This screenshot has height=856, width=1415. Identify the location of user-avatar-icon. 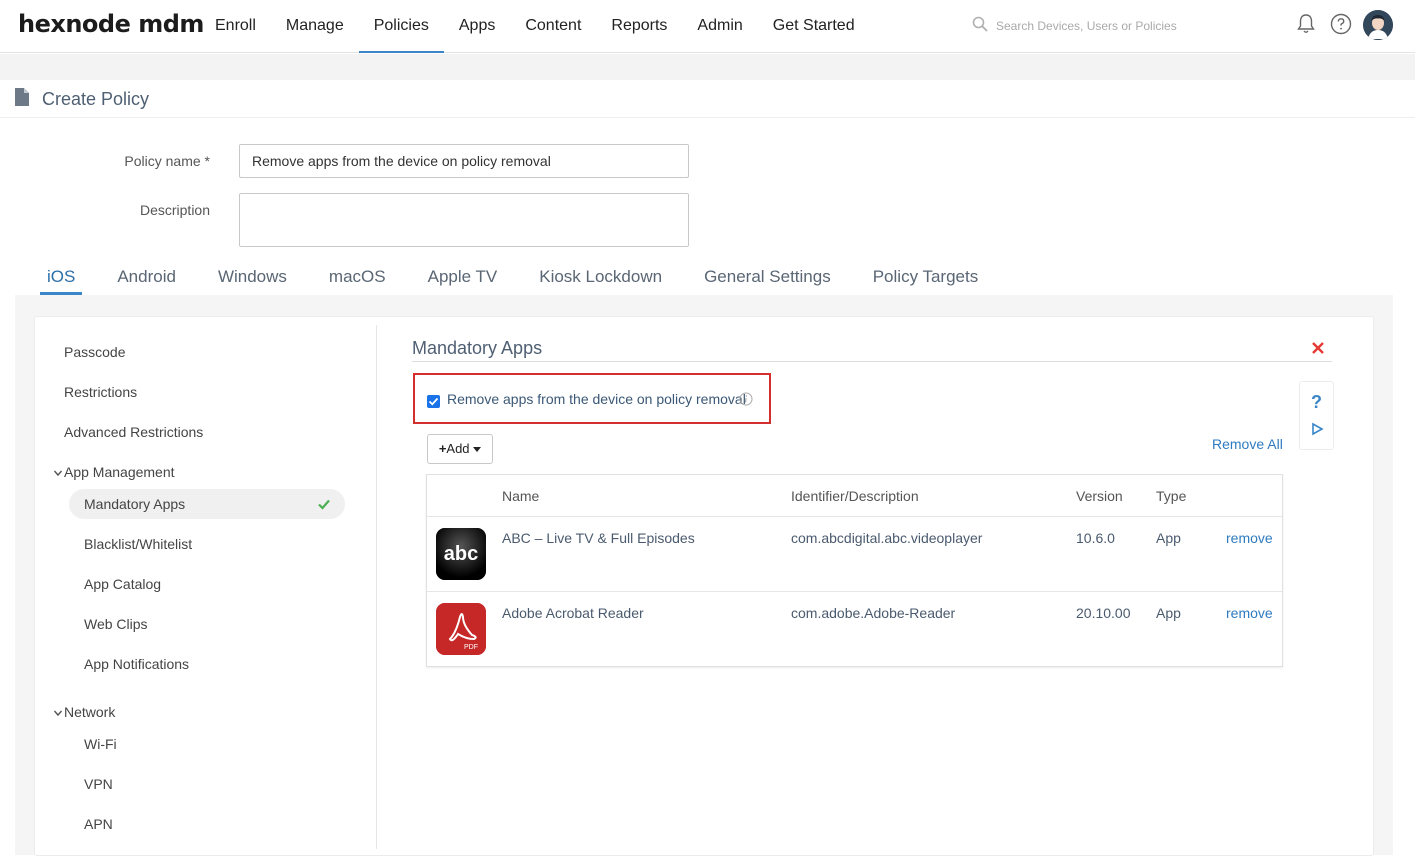
(1378, 25).